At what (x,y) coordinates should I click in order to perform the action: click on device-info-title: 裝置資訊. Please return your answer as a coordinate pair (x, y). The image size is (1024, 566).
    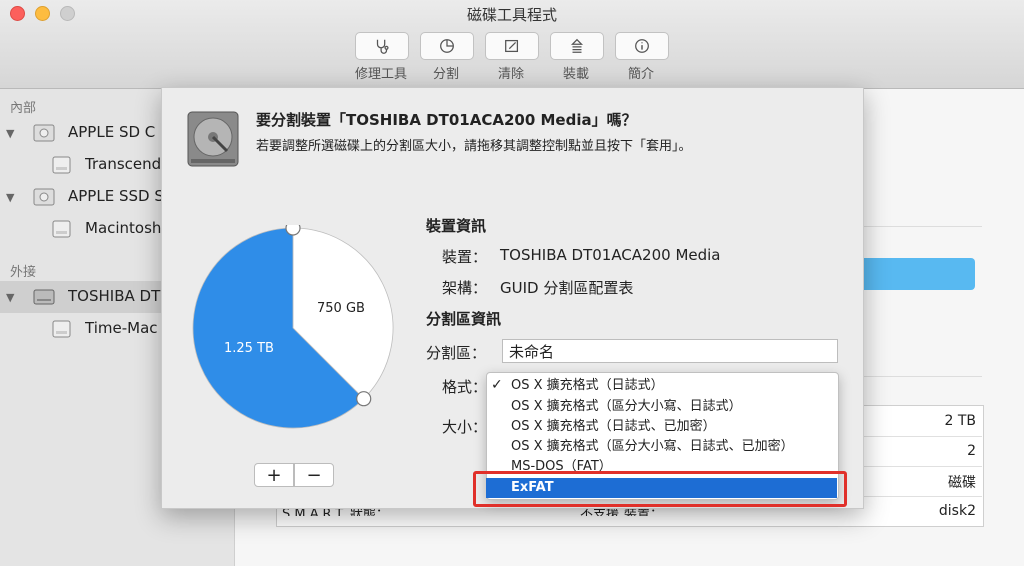
    Looking at the image, I should click on (456, 226).